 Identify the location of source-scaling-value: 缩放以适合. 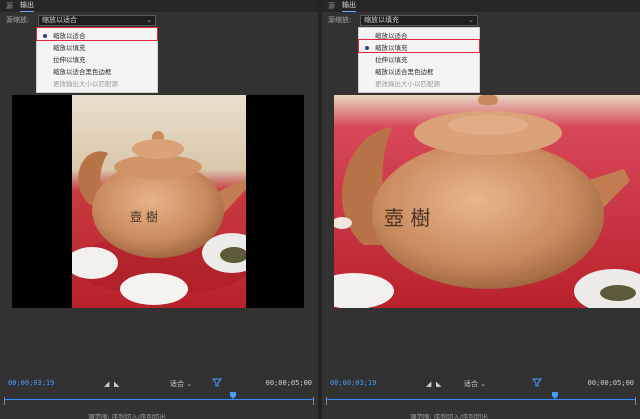
(59, 20).